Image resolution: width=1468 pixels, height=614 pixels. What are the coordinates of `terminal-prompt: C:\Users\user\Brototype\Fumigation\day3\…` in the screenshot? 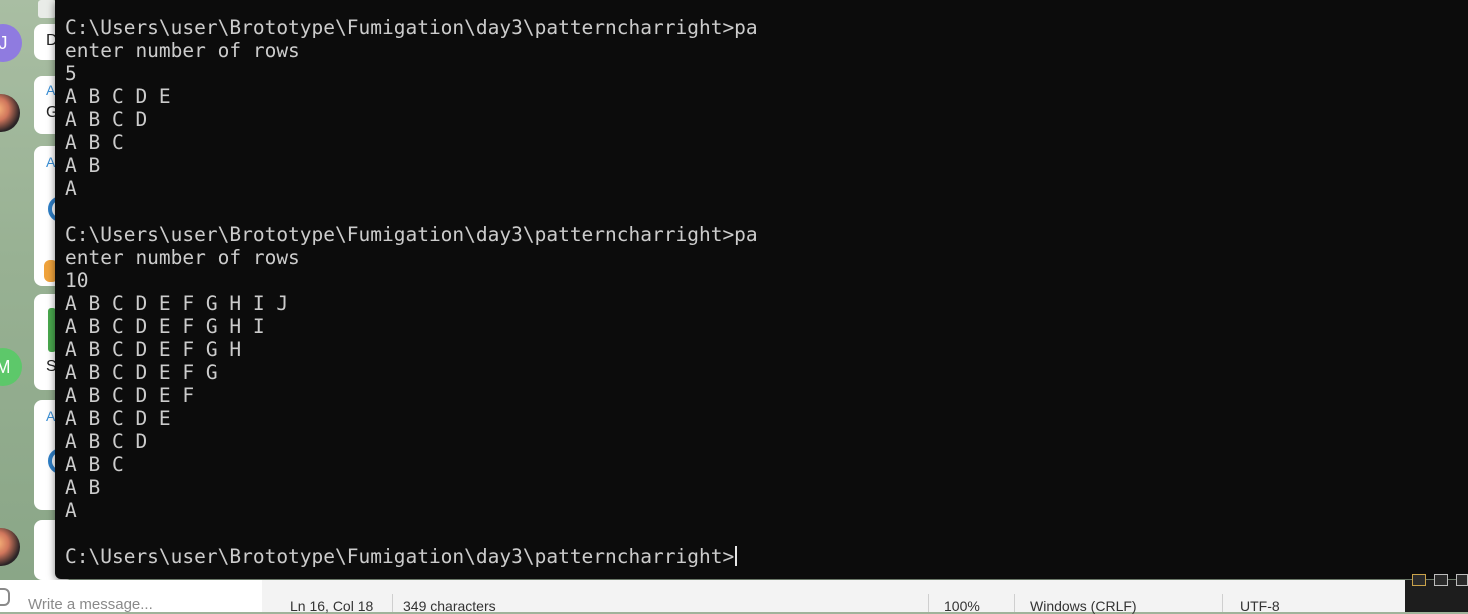 It's located at (400, 556).